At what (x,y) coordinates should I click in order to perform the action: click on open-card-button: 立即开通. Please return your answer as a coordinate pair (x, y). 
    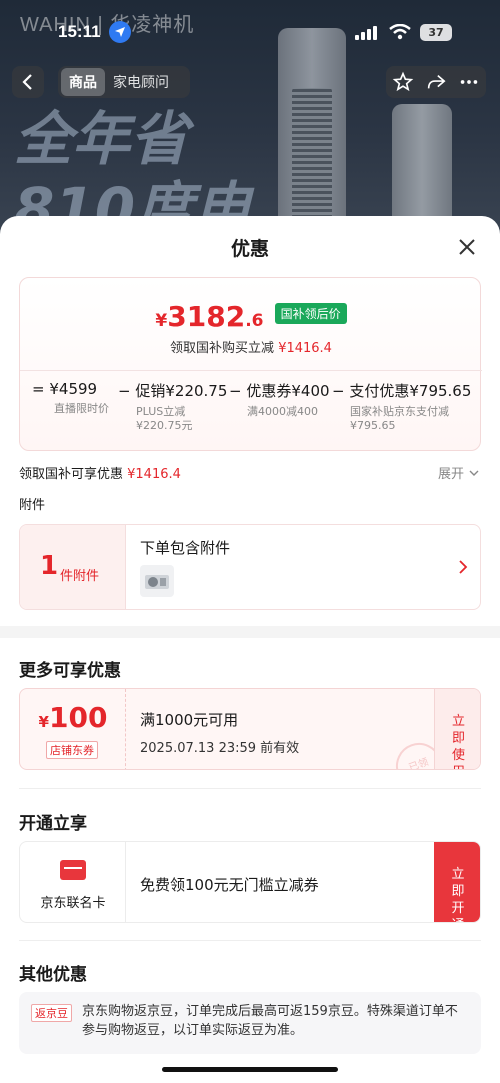
    Looking at the image, I should click on (457, 882).